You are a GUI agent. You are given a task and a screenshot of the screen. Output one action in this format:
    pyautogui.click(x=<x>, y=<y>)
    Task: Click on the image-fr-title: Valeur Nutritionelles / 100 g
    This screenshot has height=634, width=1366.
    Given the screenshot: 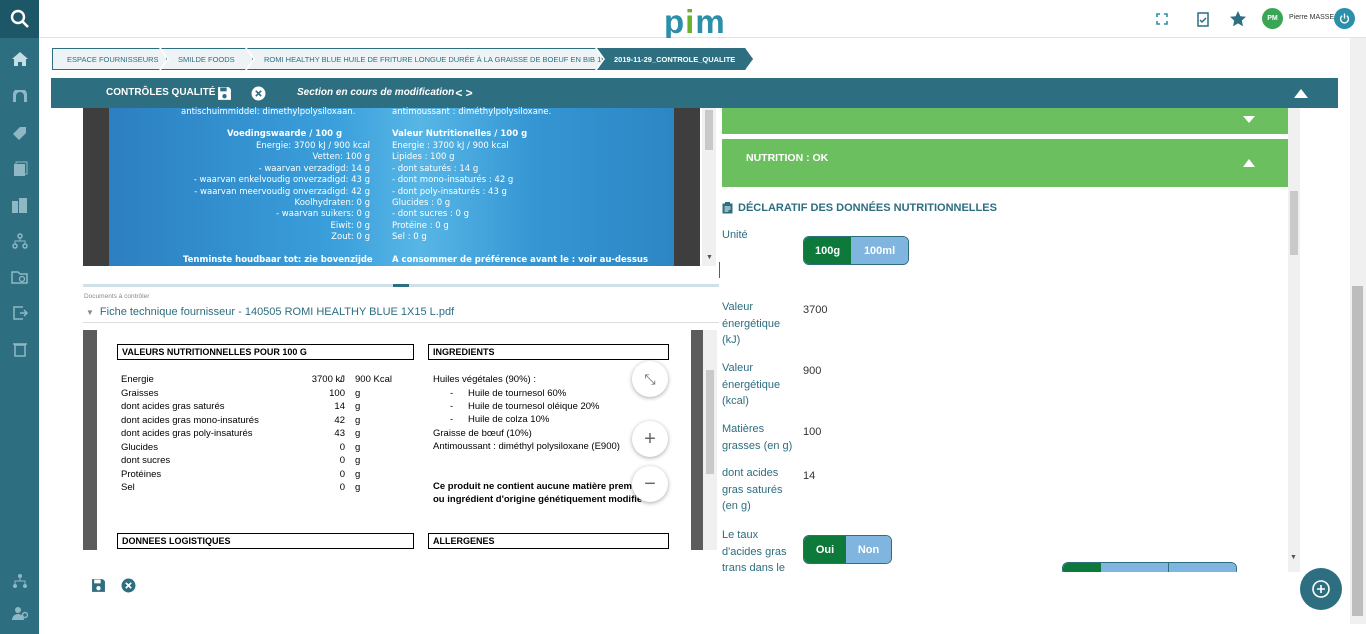 What is the action you would take?
    pyautogui.click(x=460, y=134)
    